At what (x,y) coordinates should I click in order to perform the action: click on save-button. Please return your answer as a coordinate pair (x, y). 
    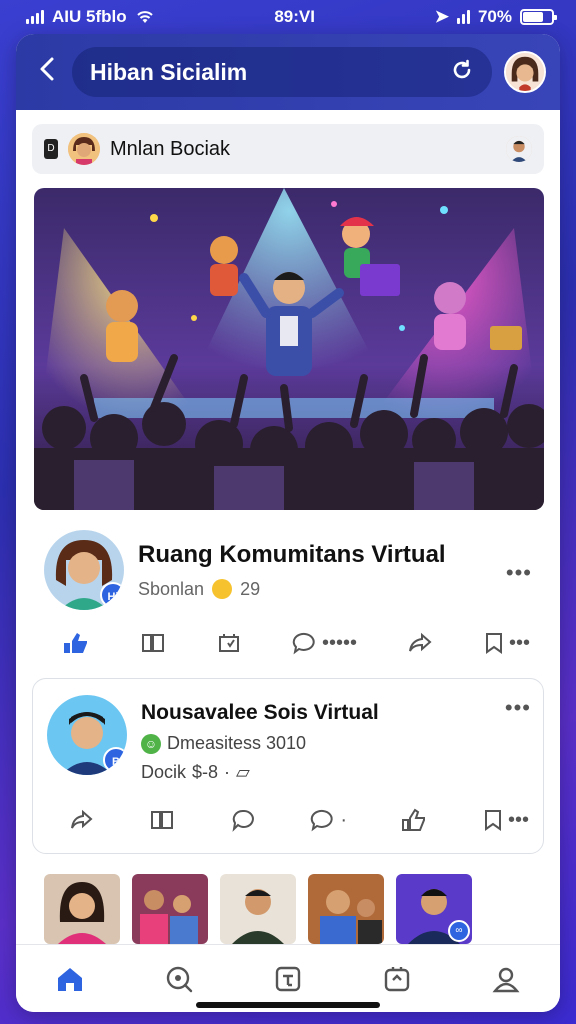
    Looking at the image, I should click on (229, 643).